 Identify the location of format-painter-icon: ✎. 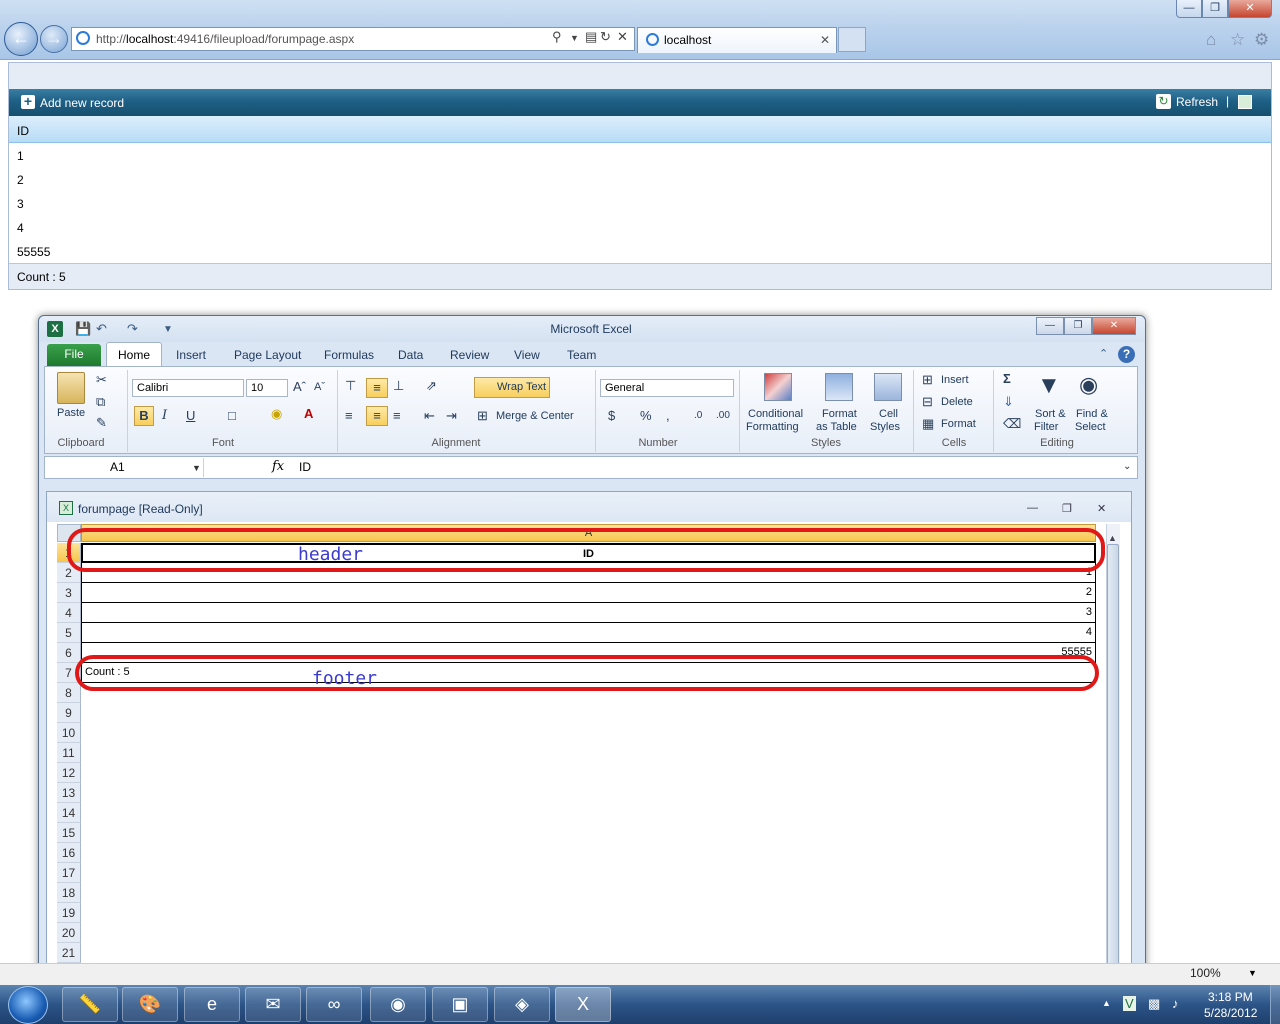
(101, 423).